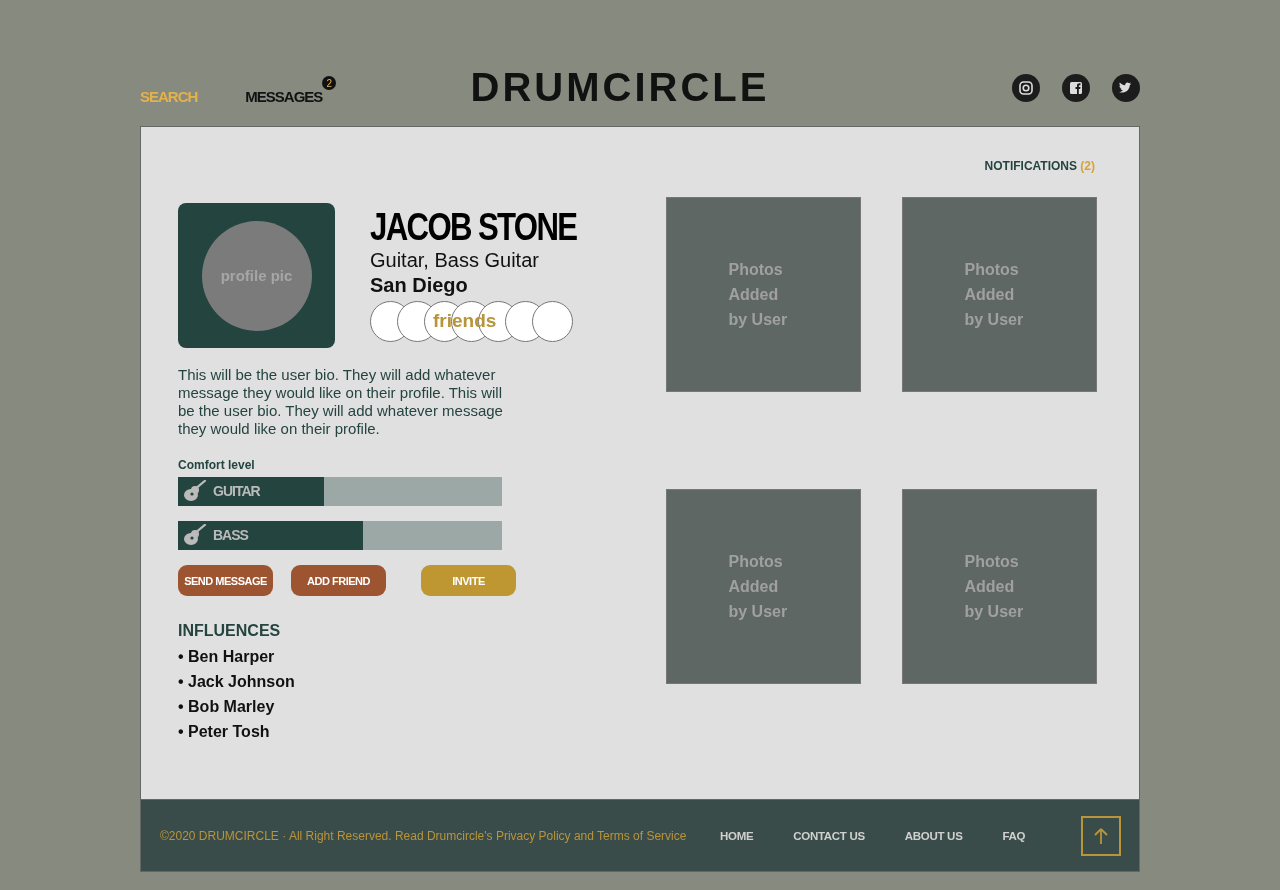 The width and height of the screenshot is (1280, 890). Describe the element at coordinates (1039, 166) in the screenshot. I see `notifications-link: NOTIFICATIONS (2)` at that location.